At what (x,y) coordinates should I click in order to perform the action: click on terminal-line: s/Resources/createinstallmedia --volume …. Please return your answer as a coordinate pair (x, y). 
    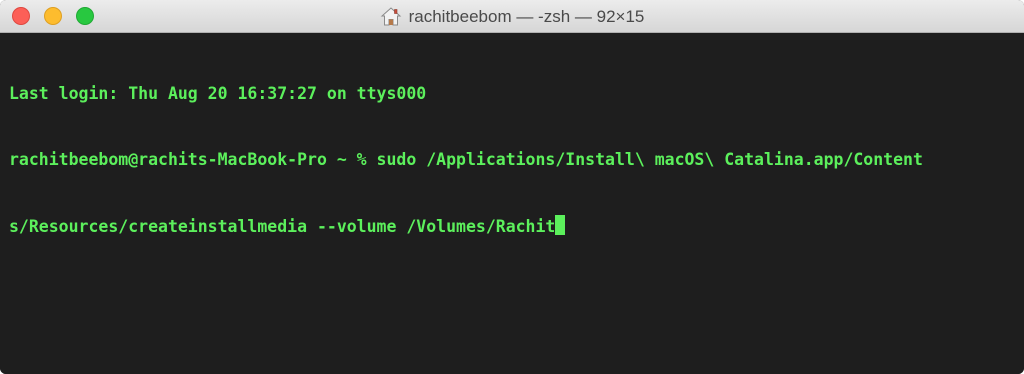
    Looking at the image, I should click on (516, 226).